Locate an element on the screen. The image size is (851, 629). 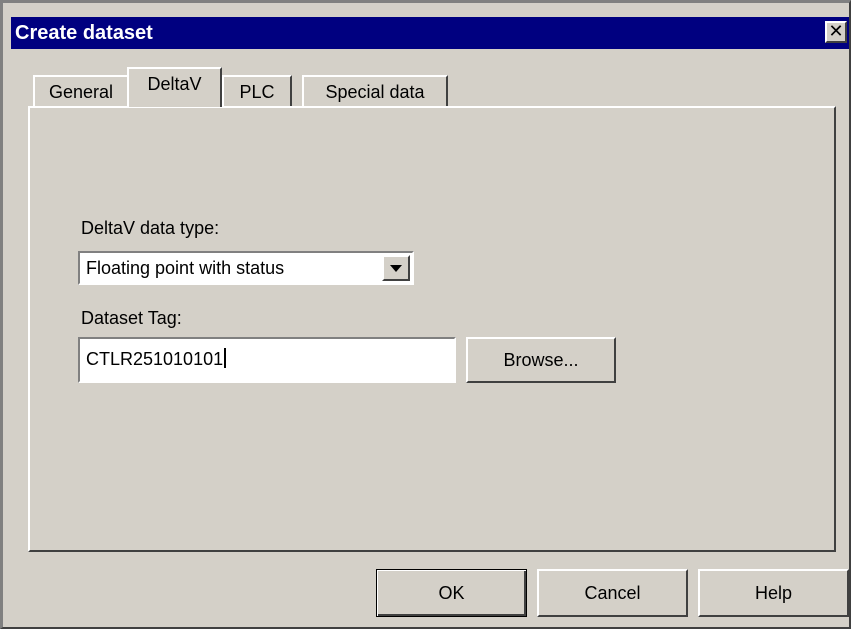
close-button: ✕ is located at coordinates (836, 32).